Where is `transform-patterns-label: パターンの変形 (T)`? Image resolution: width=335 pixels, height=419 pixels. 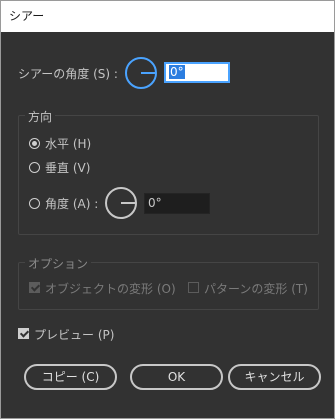
transform-patterns-label: パターンの変形 (T) is located at coordinates (256, 289).